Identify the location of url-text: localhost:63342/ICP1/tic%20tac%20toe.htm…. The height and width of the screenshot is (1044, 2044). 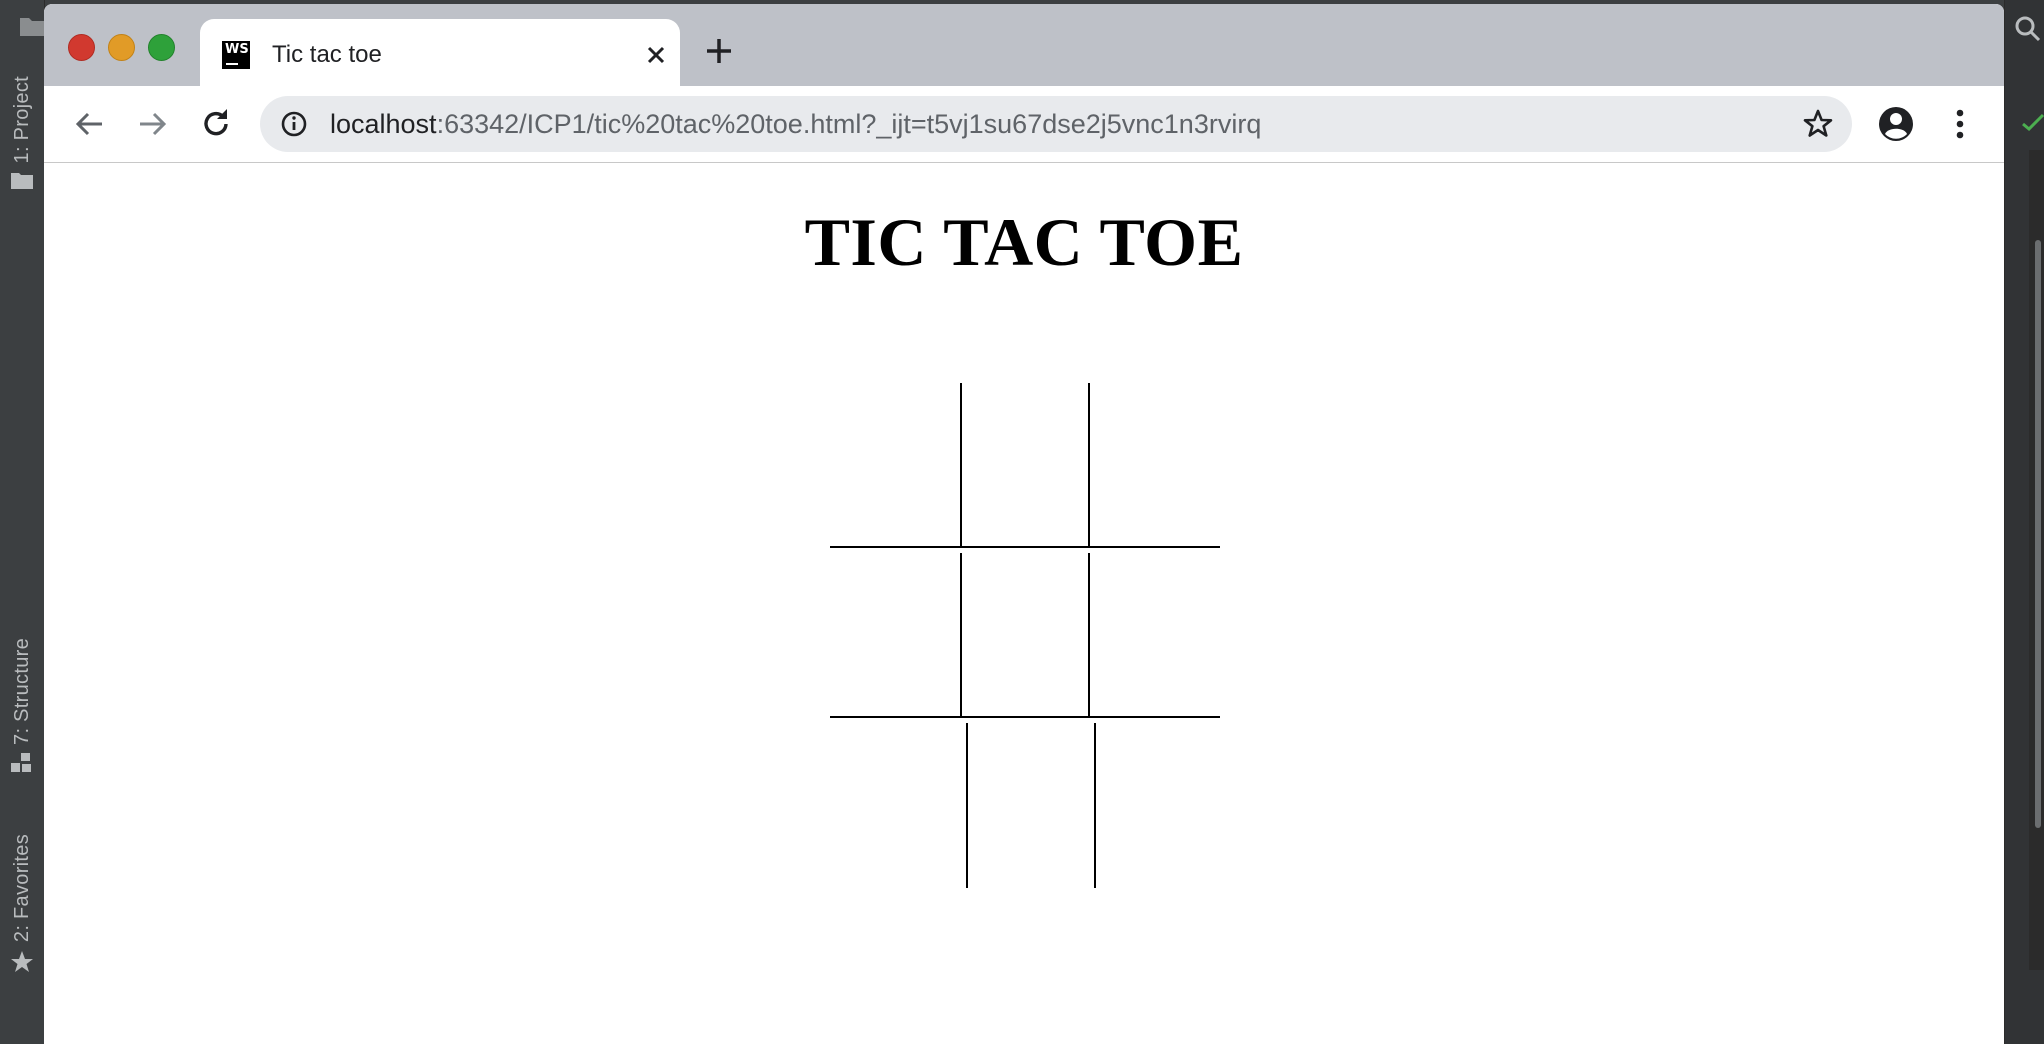
(795, 124).